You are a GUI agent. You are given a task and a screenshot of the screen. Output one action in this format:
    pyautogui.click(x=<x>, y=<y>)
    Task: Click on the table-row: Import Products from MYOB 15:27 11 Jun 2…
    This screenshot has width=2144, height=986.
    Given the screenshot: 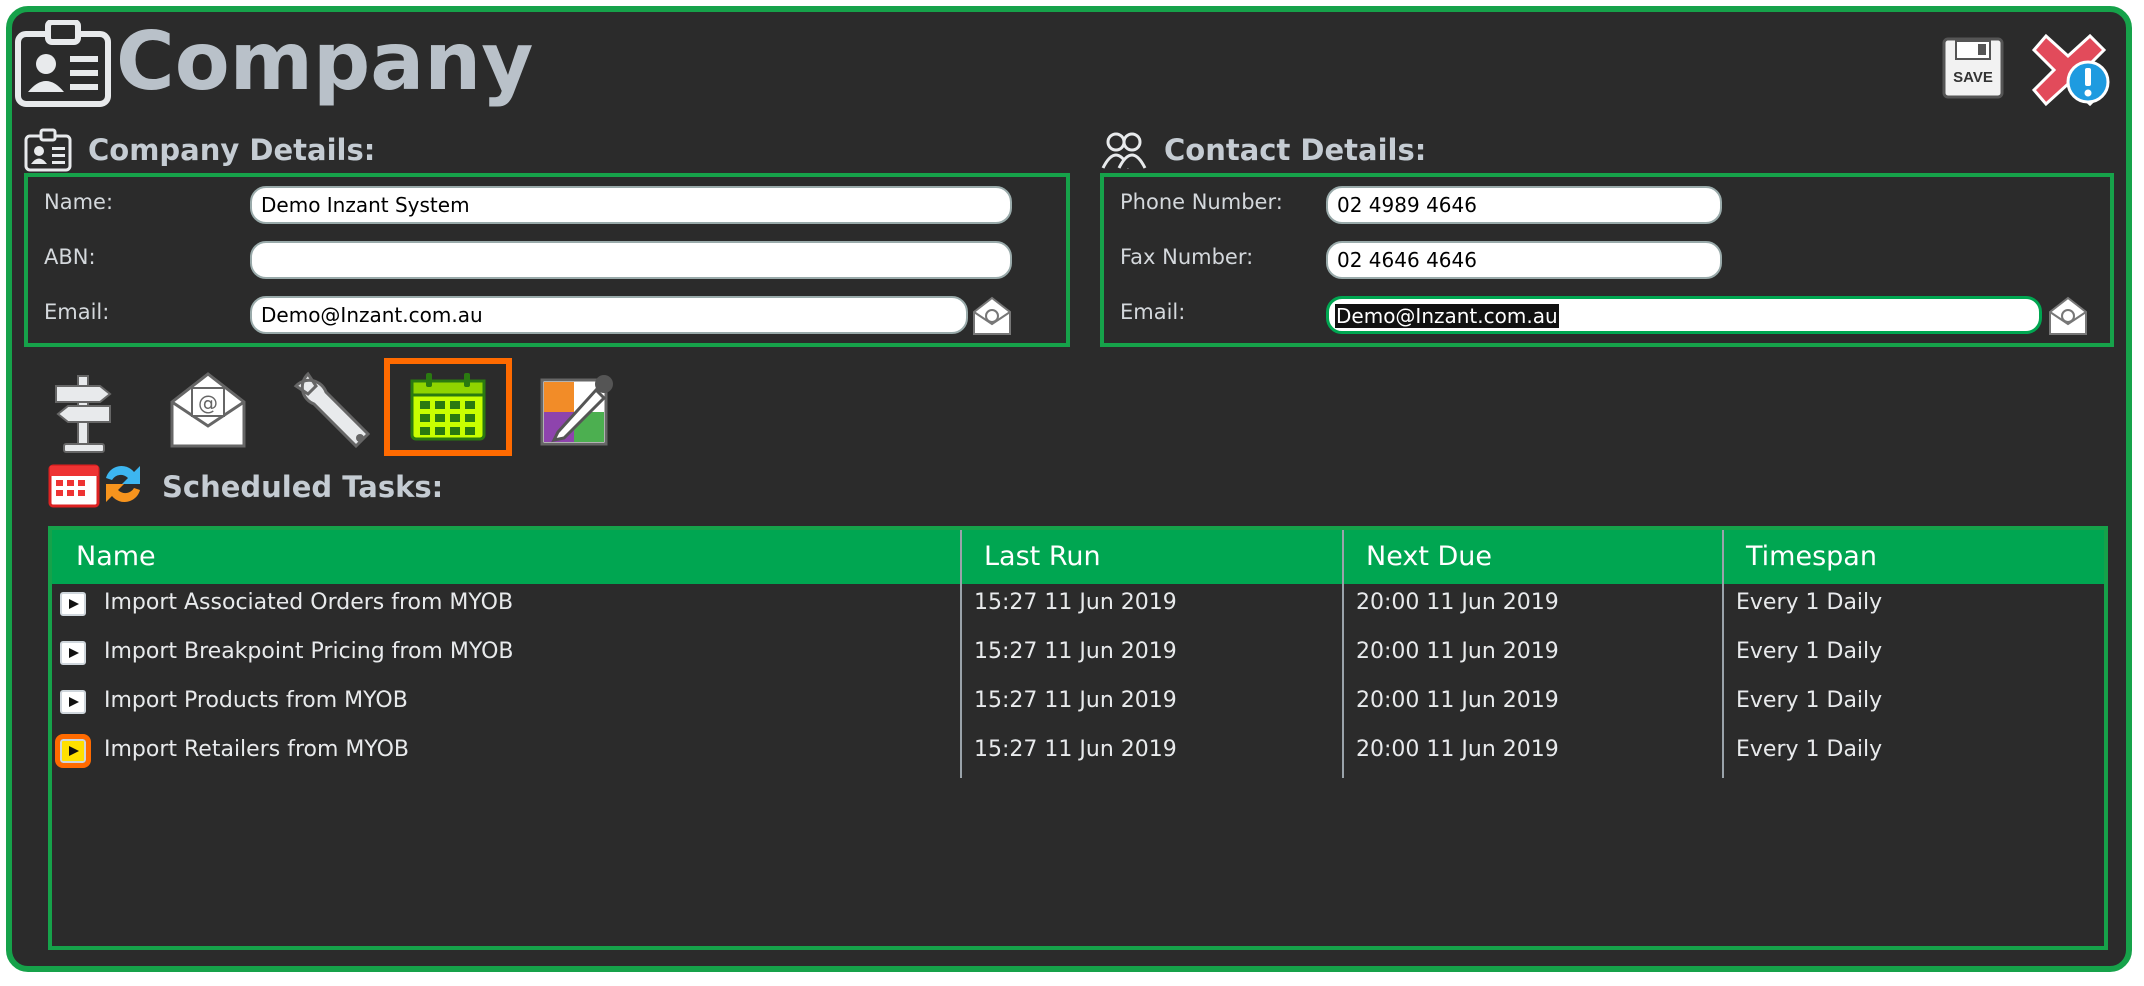 What is the action you would take?
    pyautogui.click(x=1077, y=708)
    